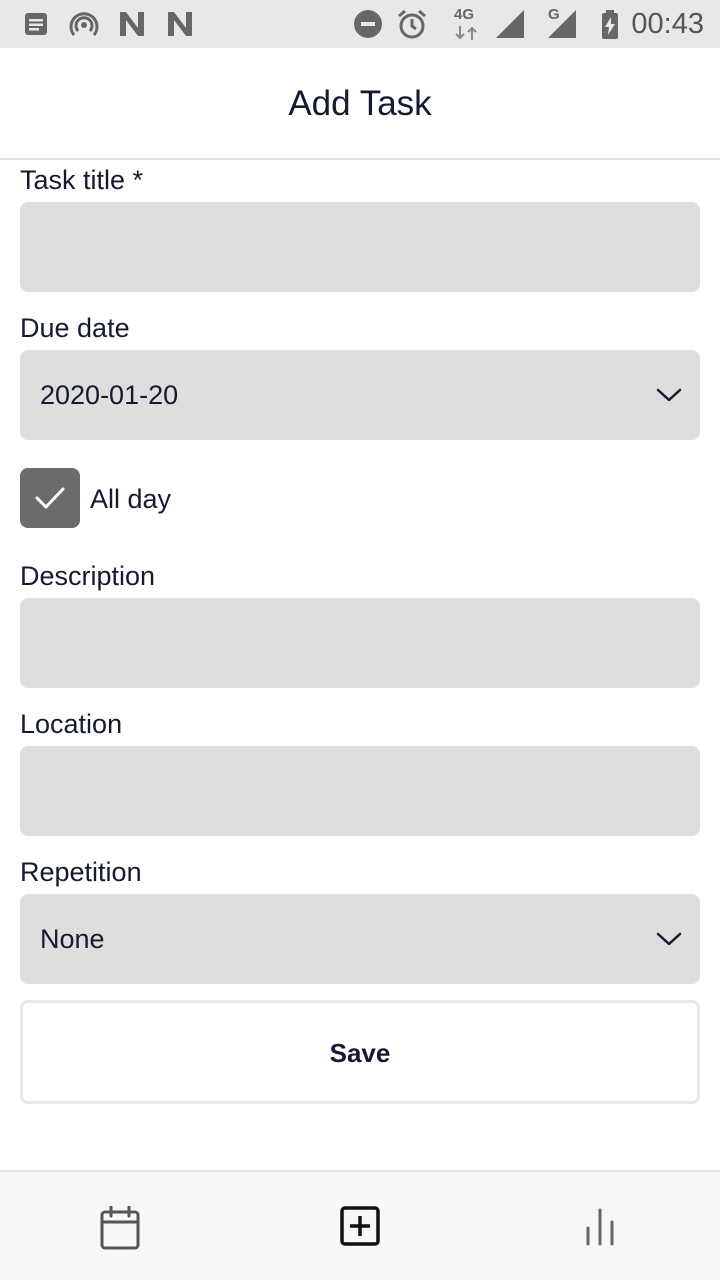  What do you see at coordinates (368, 24) in the screenshot?
I see `do-not-disturb-icon` at bounding box center [368, 24].